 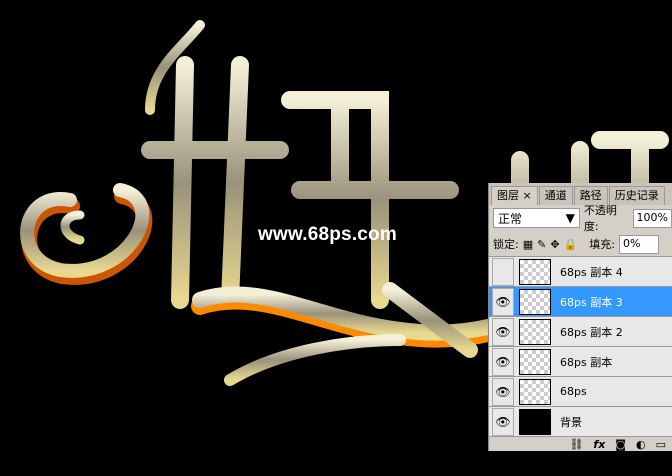 What do you see at coordinates (591, 302) in the screenshot?
I see `layer-name: 68ps 副本 3` at bounding box center [591, 302].